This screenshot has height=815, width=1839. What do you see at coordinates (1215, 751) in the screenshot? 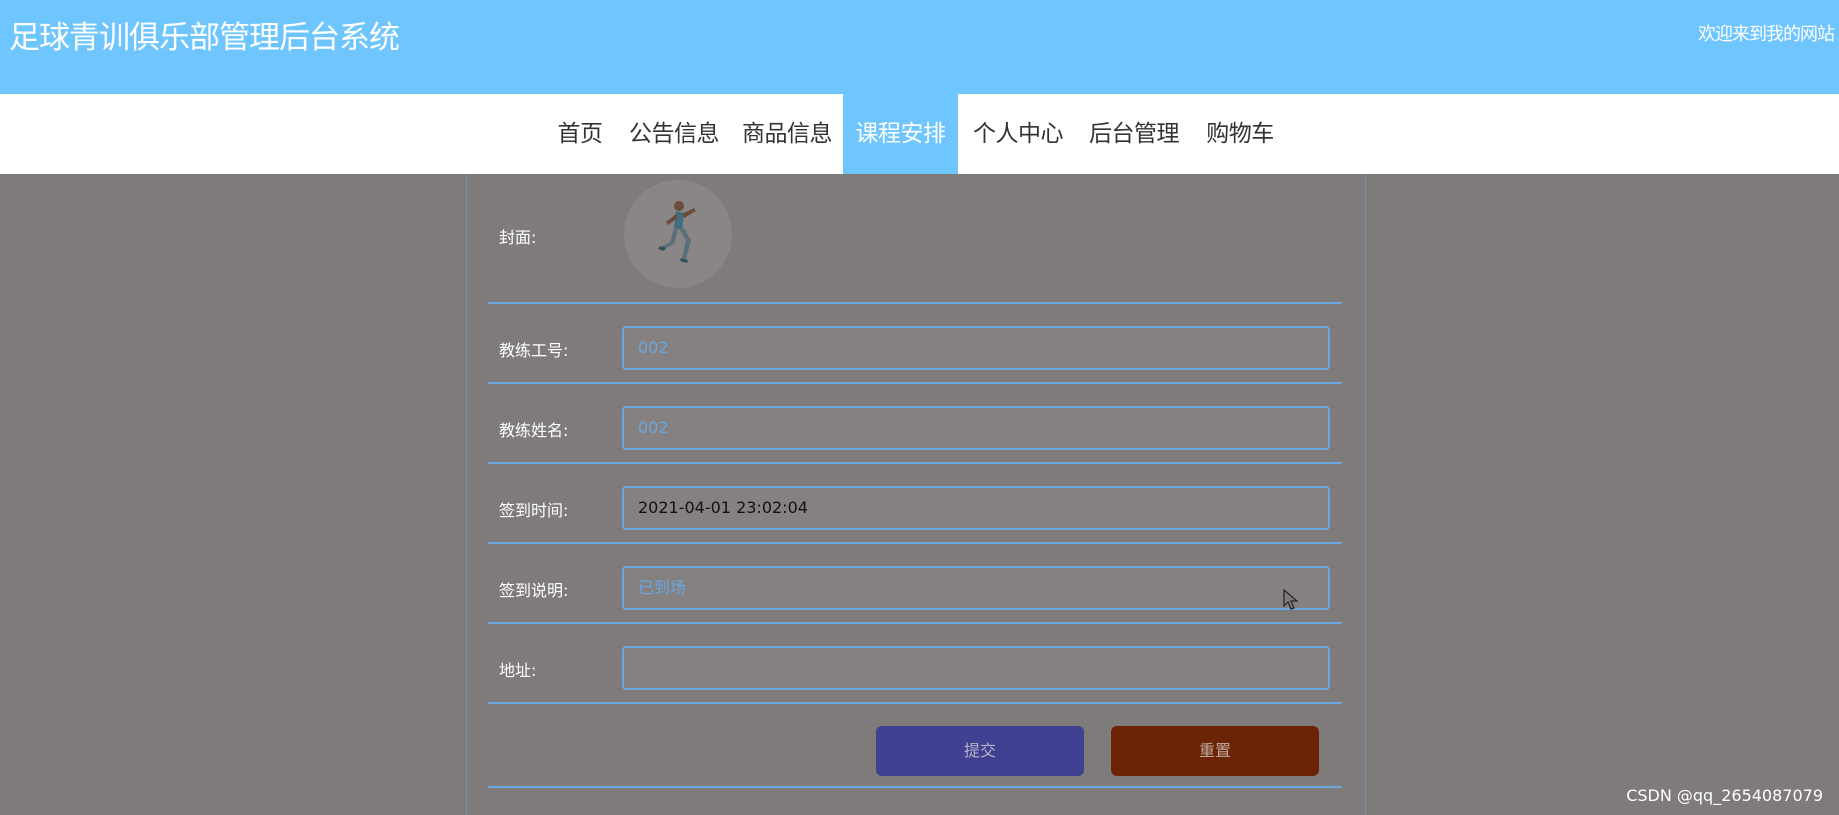
I see `reset-button: 重置` at bounding box center [1215, 751].